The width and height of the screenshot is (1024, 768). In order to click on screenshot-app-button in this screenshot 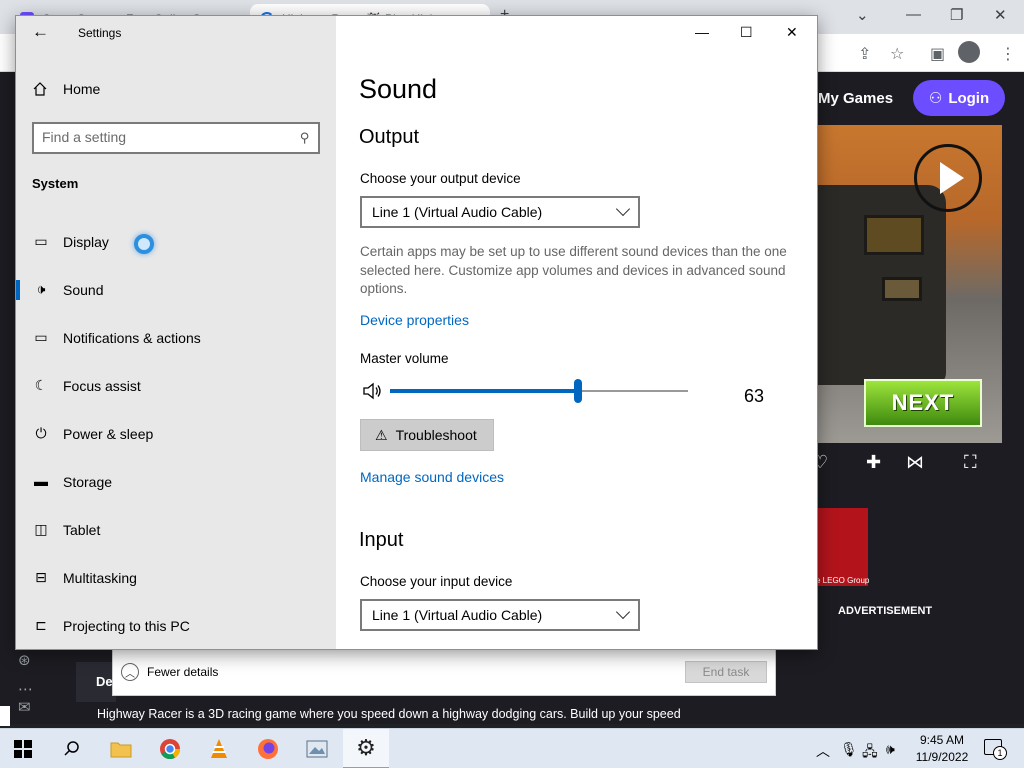, I will do `click(317, 748)`.